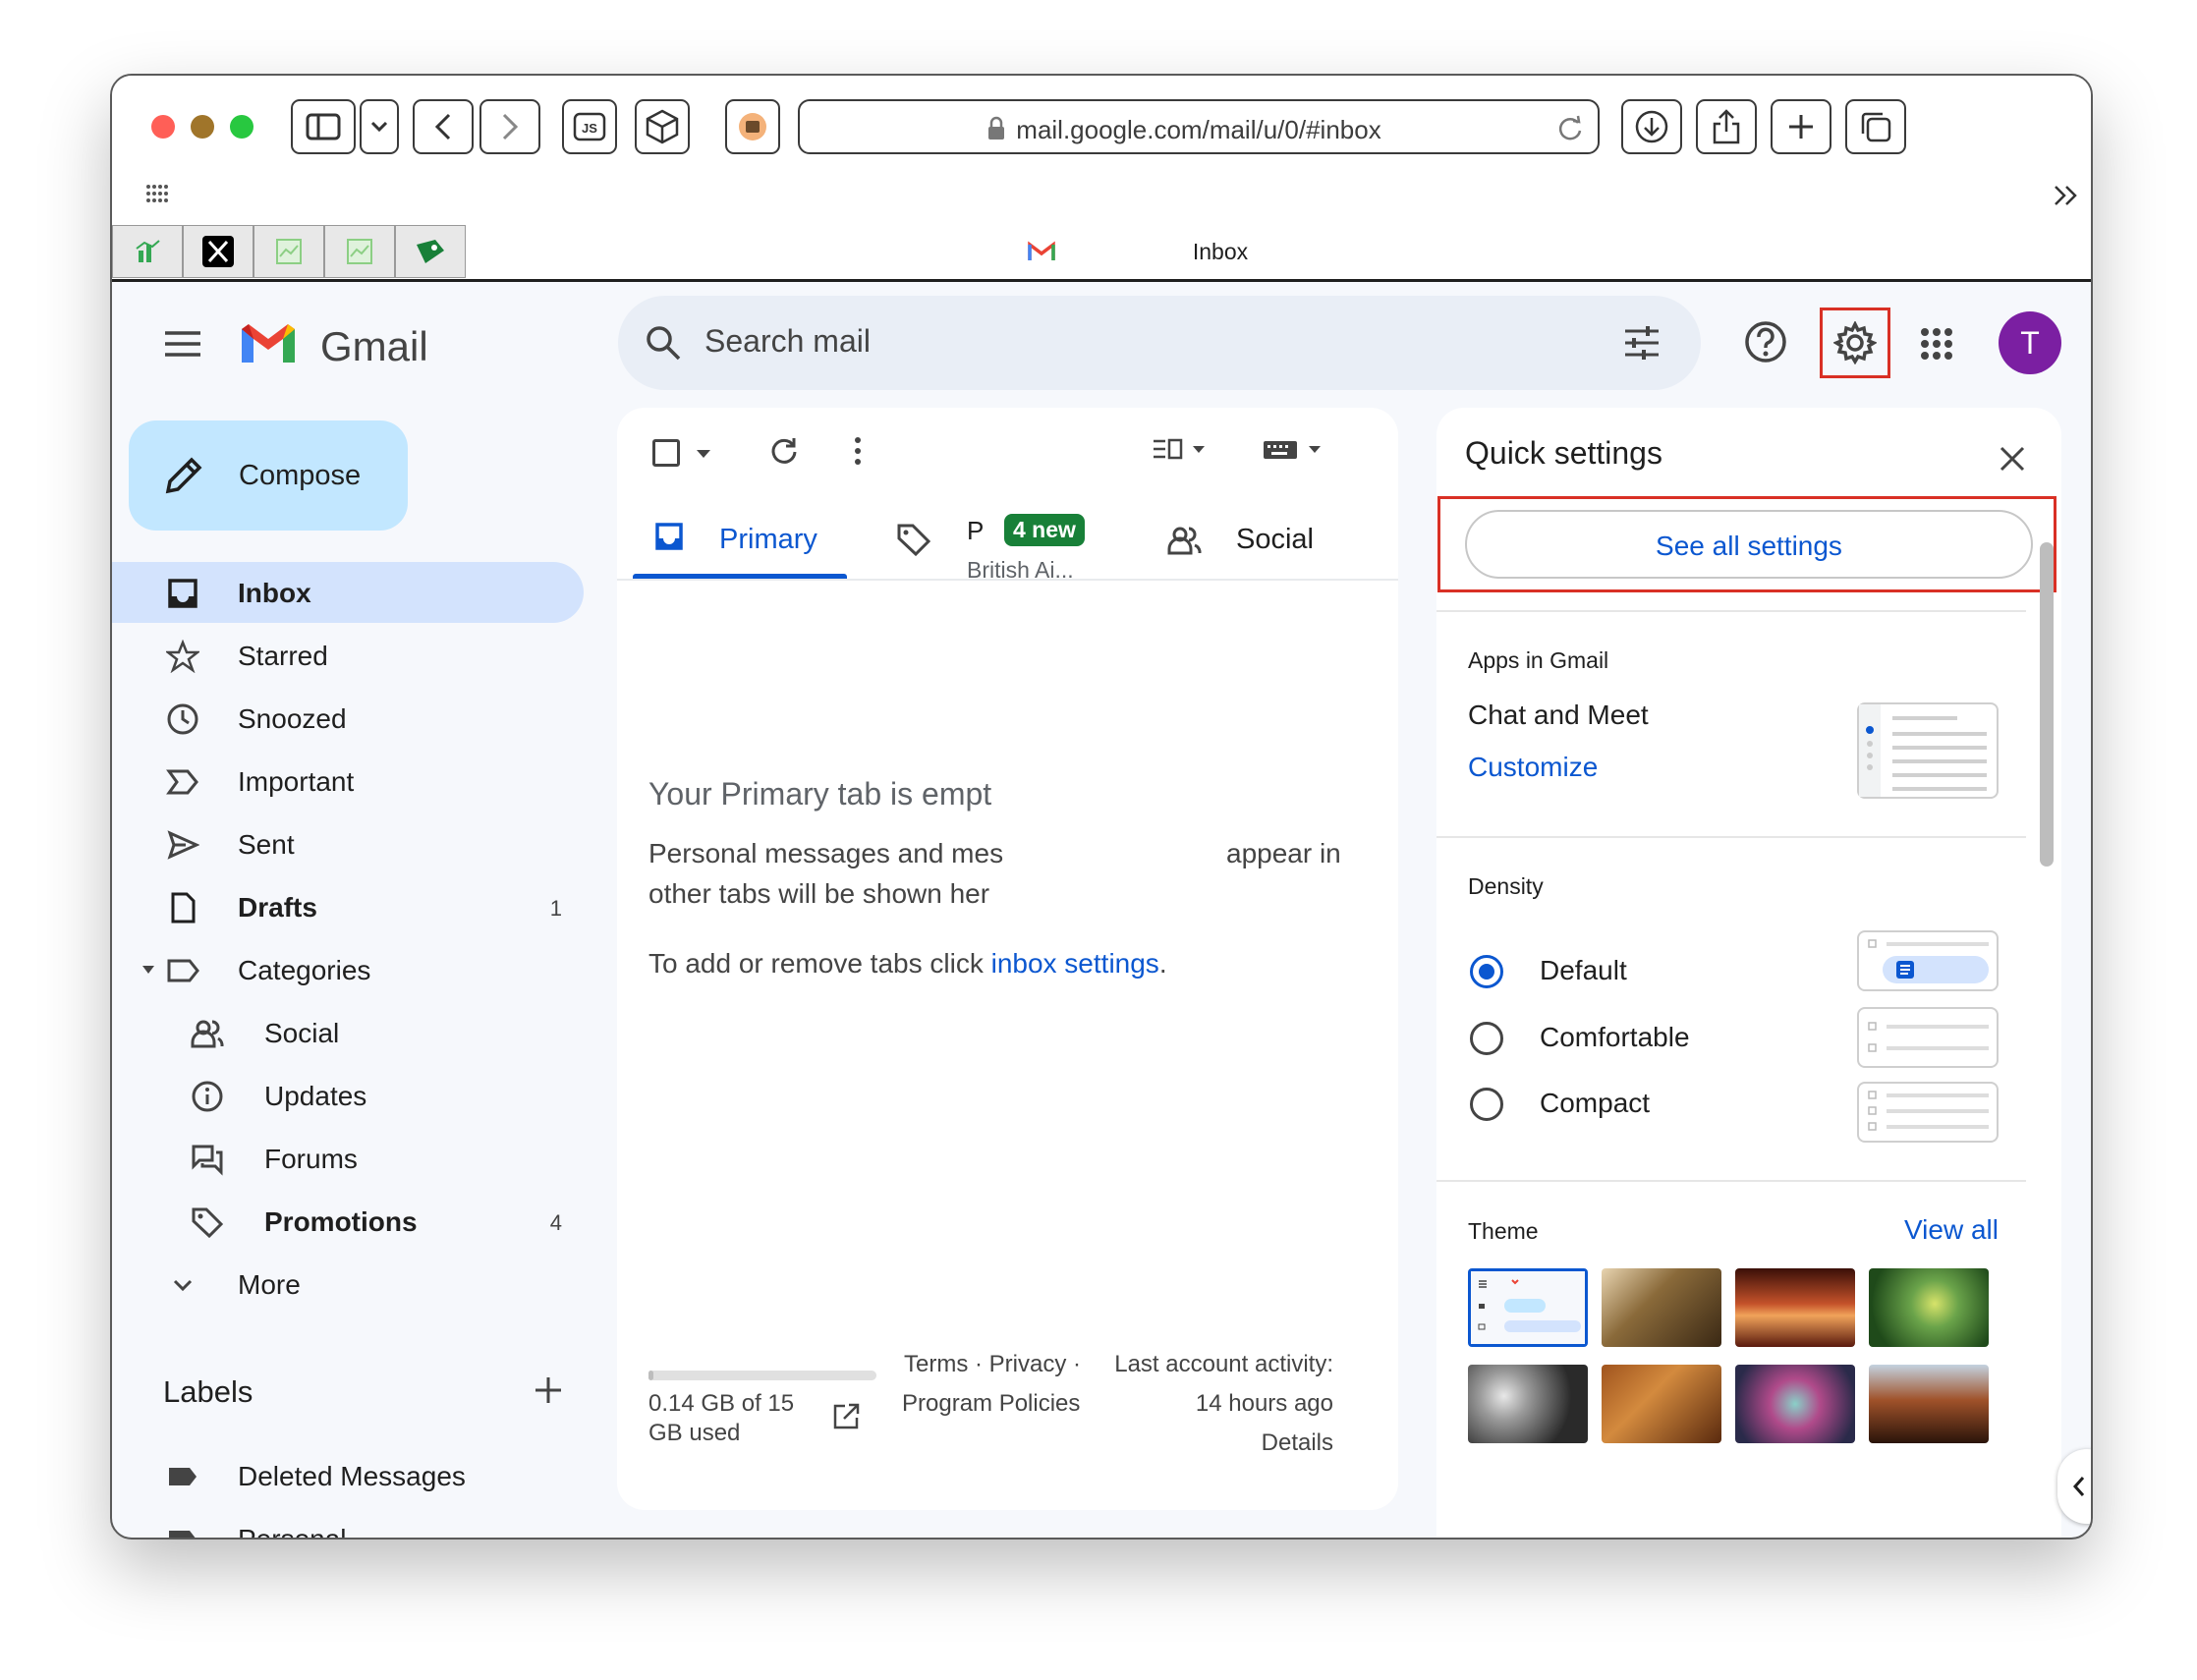 The height and width of the screenshot is (1680, 2197). Describe the element at coordinates (753, 126) in the screenshot. I see `extension-button` at that location.